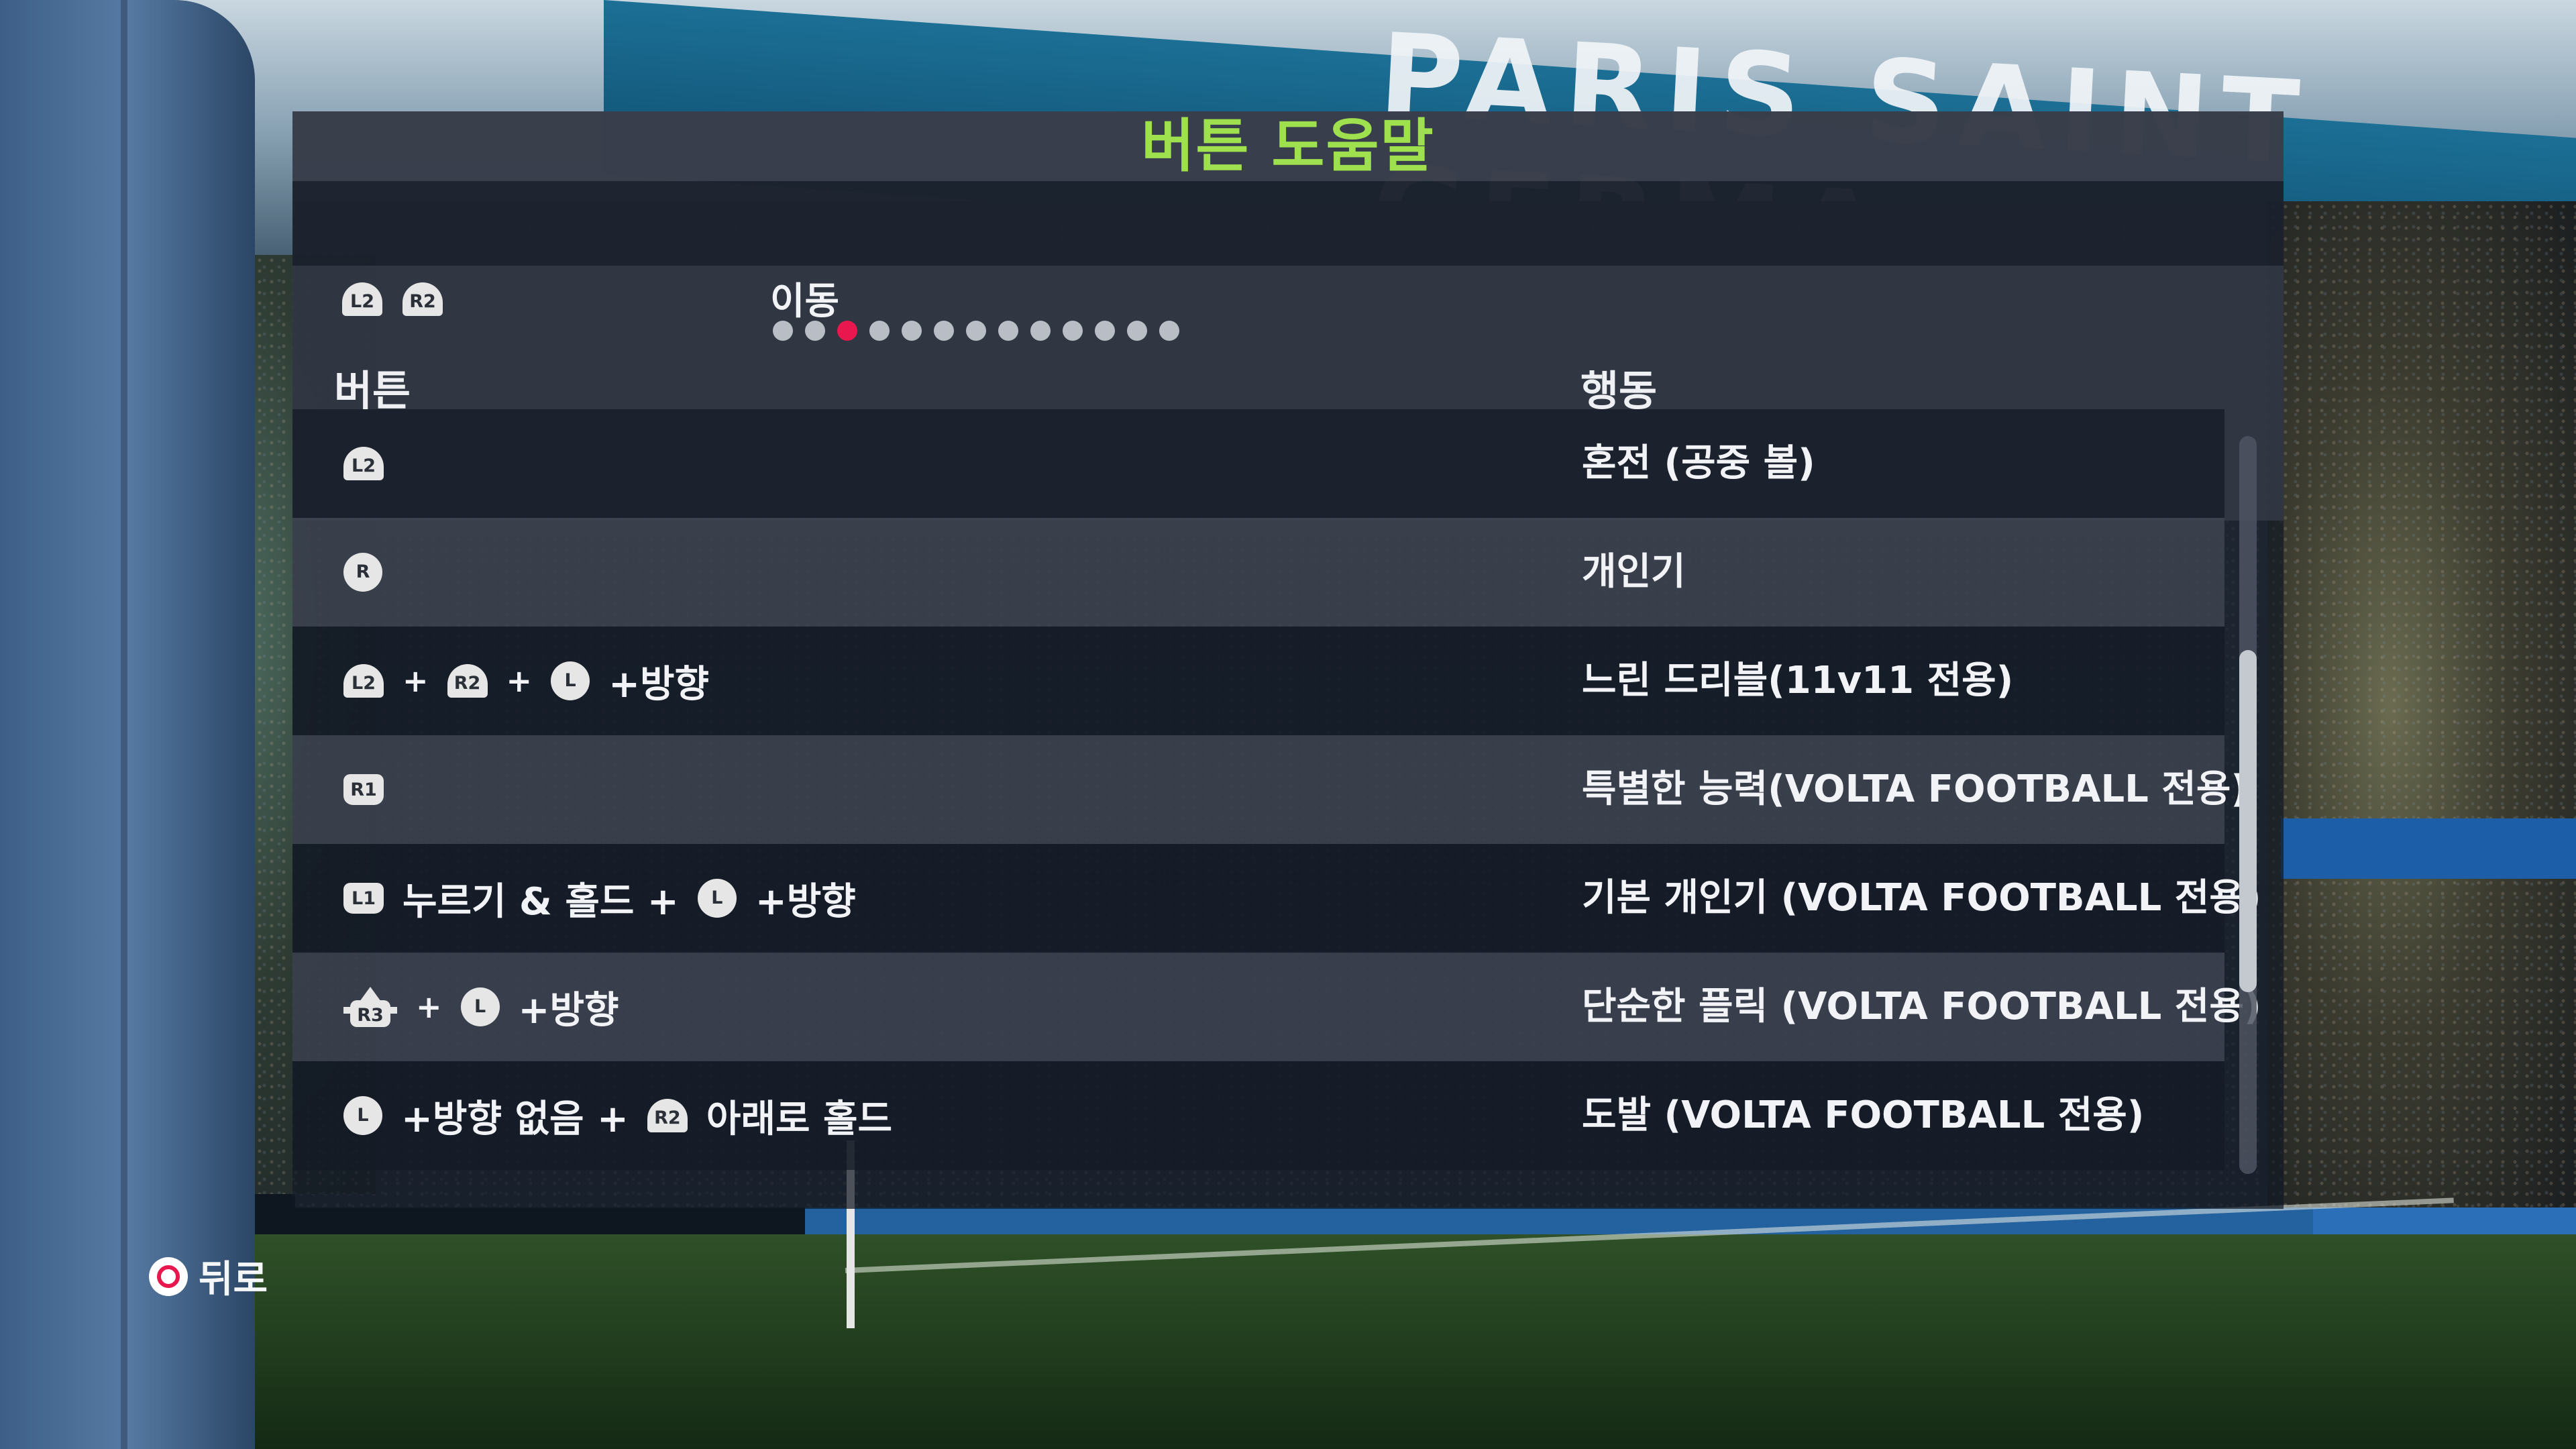 This screenshot has width=2576, height=1449. What do you see at coordinates (168, 1276) in the screenshot?
I see `circle-button-icon` at bounding box center [168, 1276].